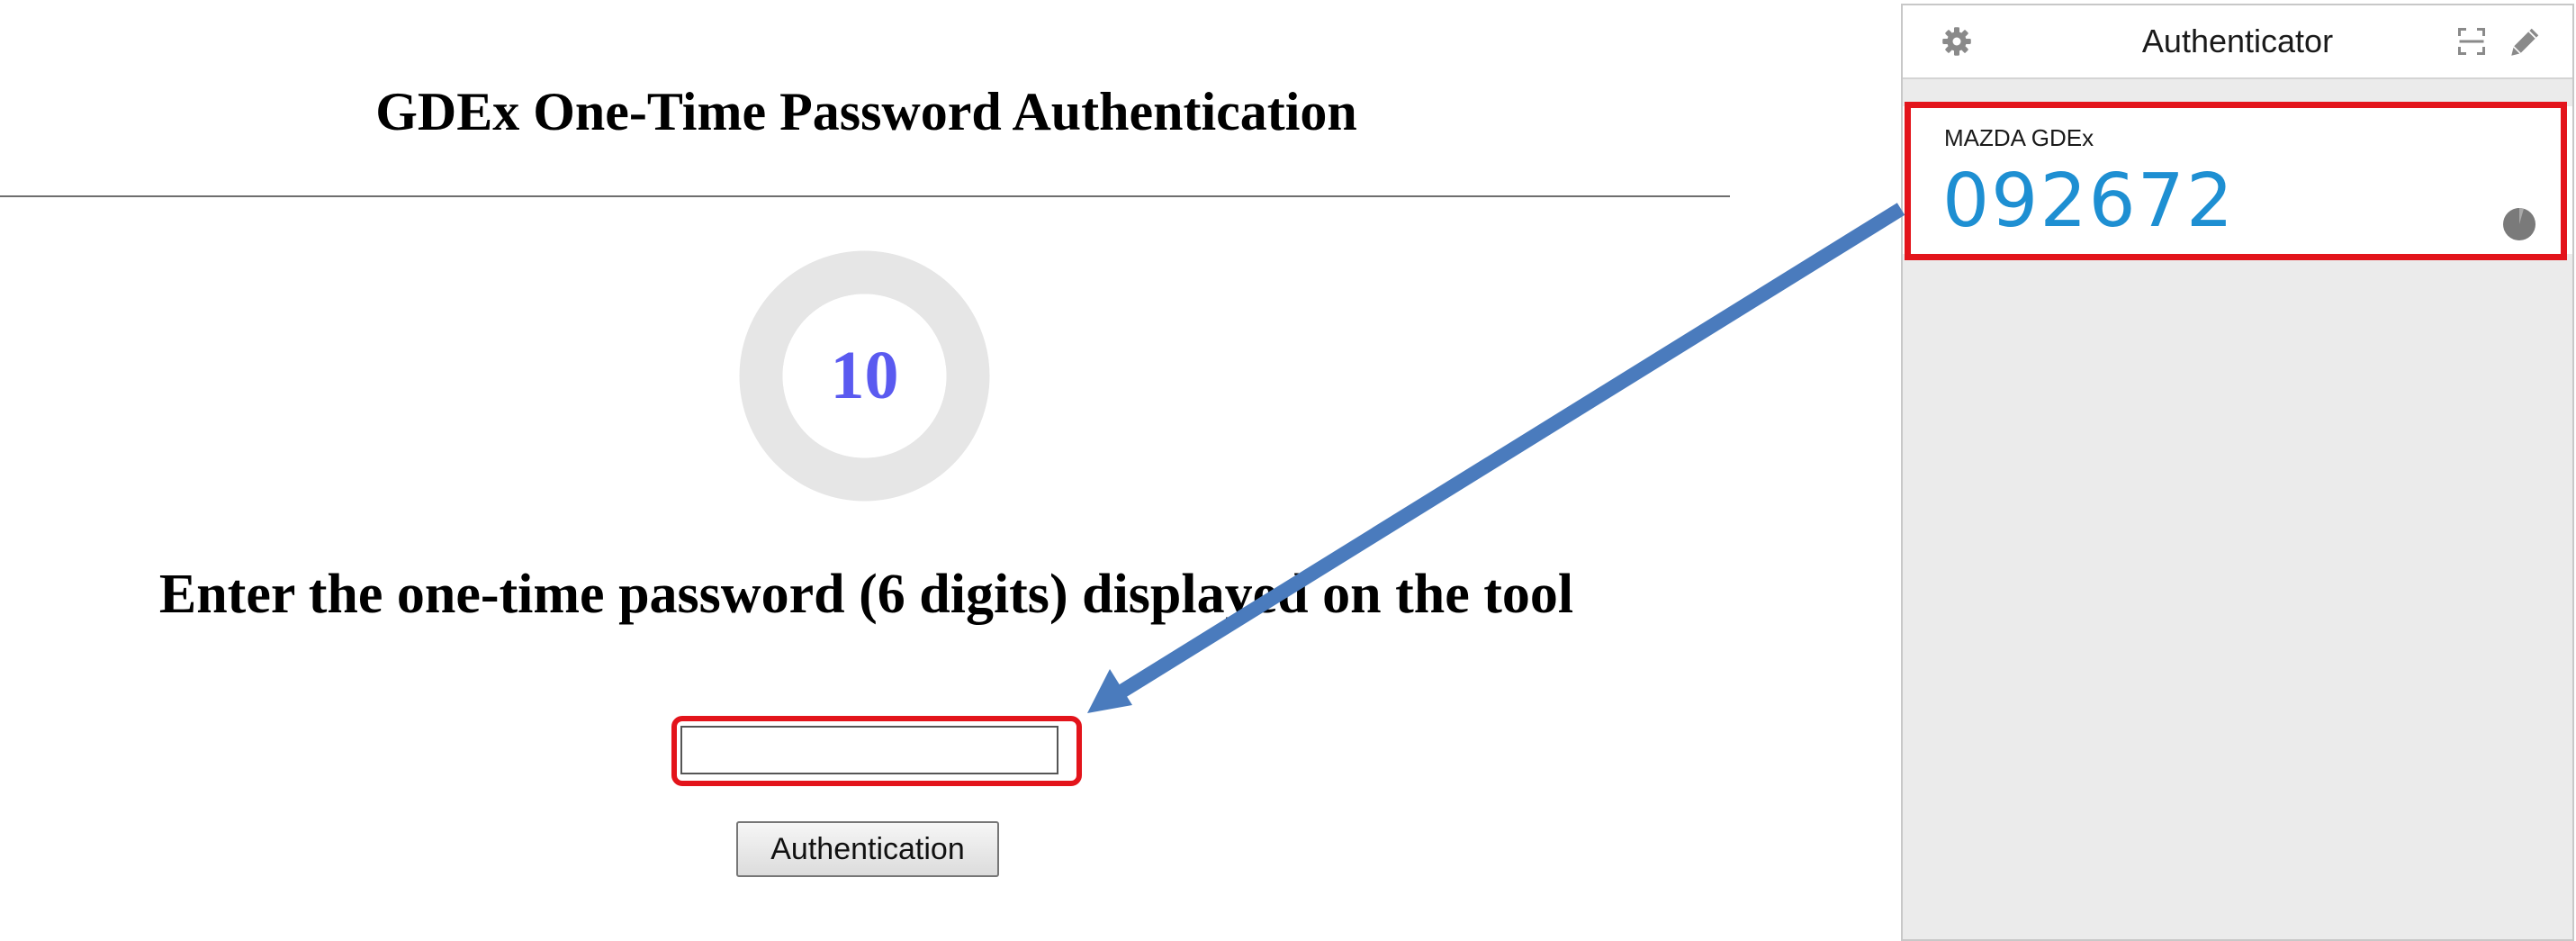 This screenshot has width=2576, height=941. What do you see at coordinates (869, 750) in the screenshot?
I see `otp-input` at bounding box center [869, 750].